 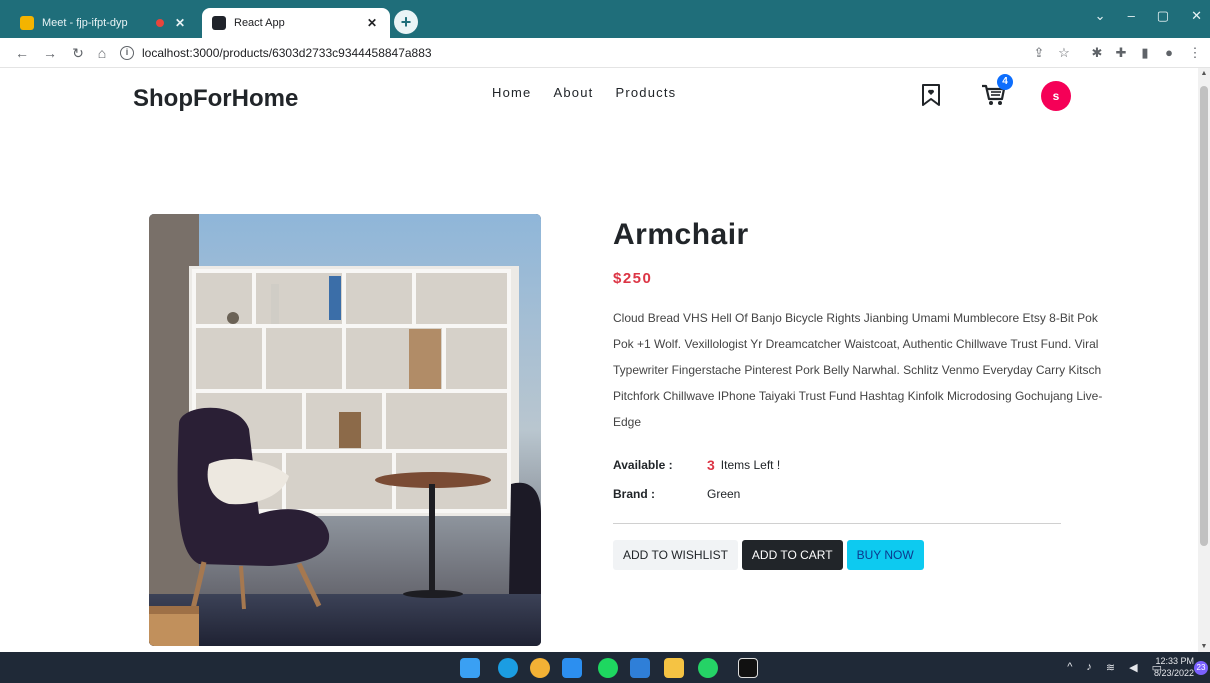 I want to click on side-panel-icon: ▮, so click(x=1145, y=53).